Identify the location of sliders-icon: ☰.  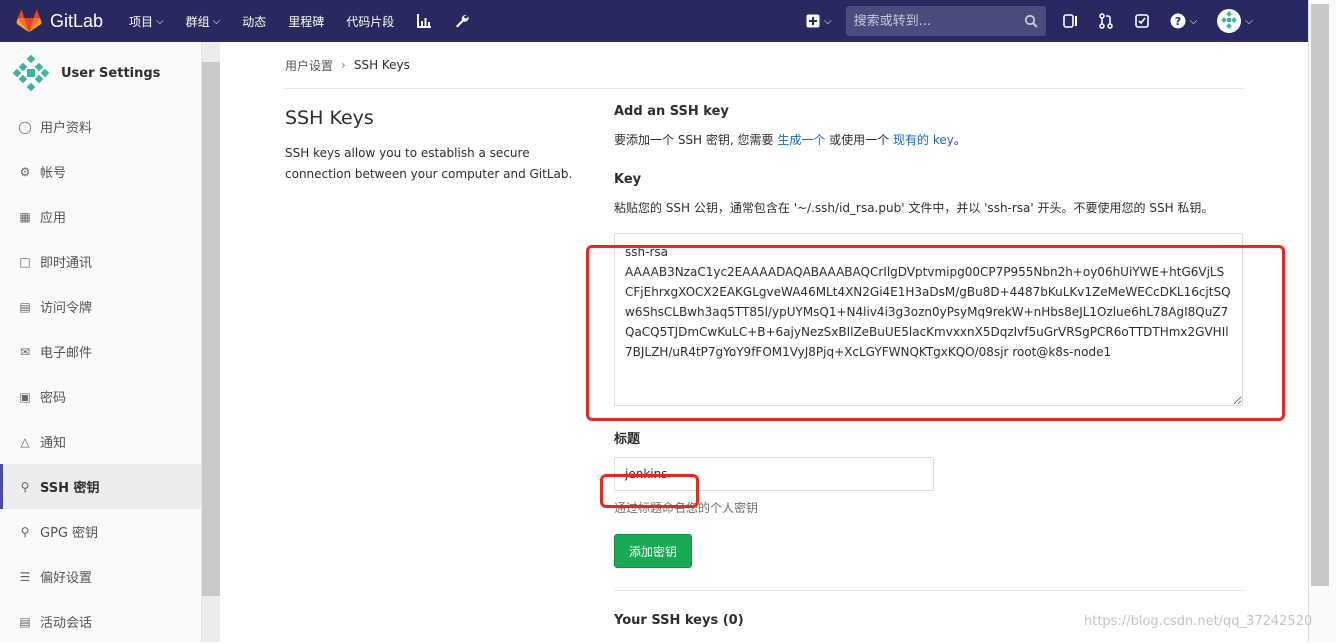
(25, 576).